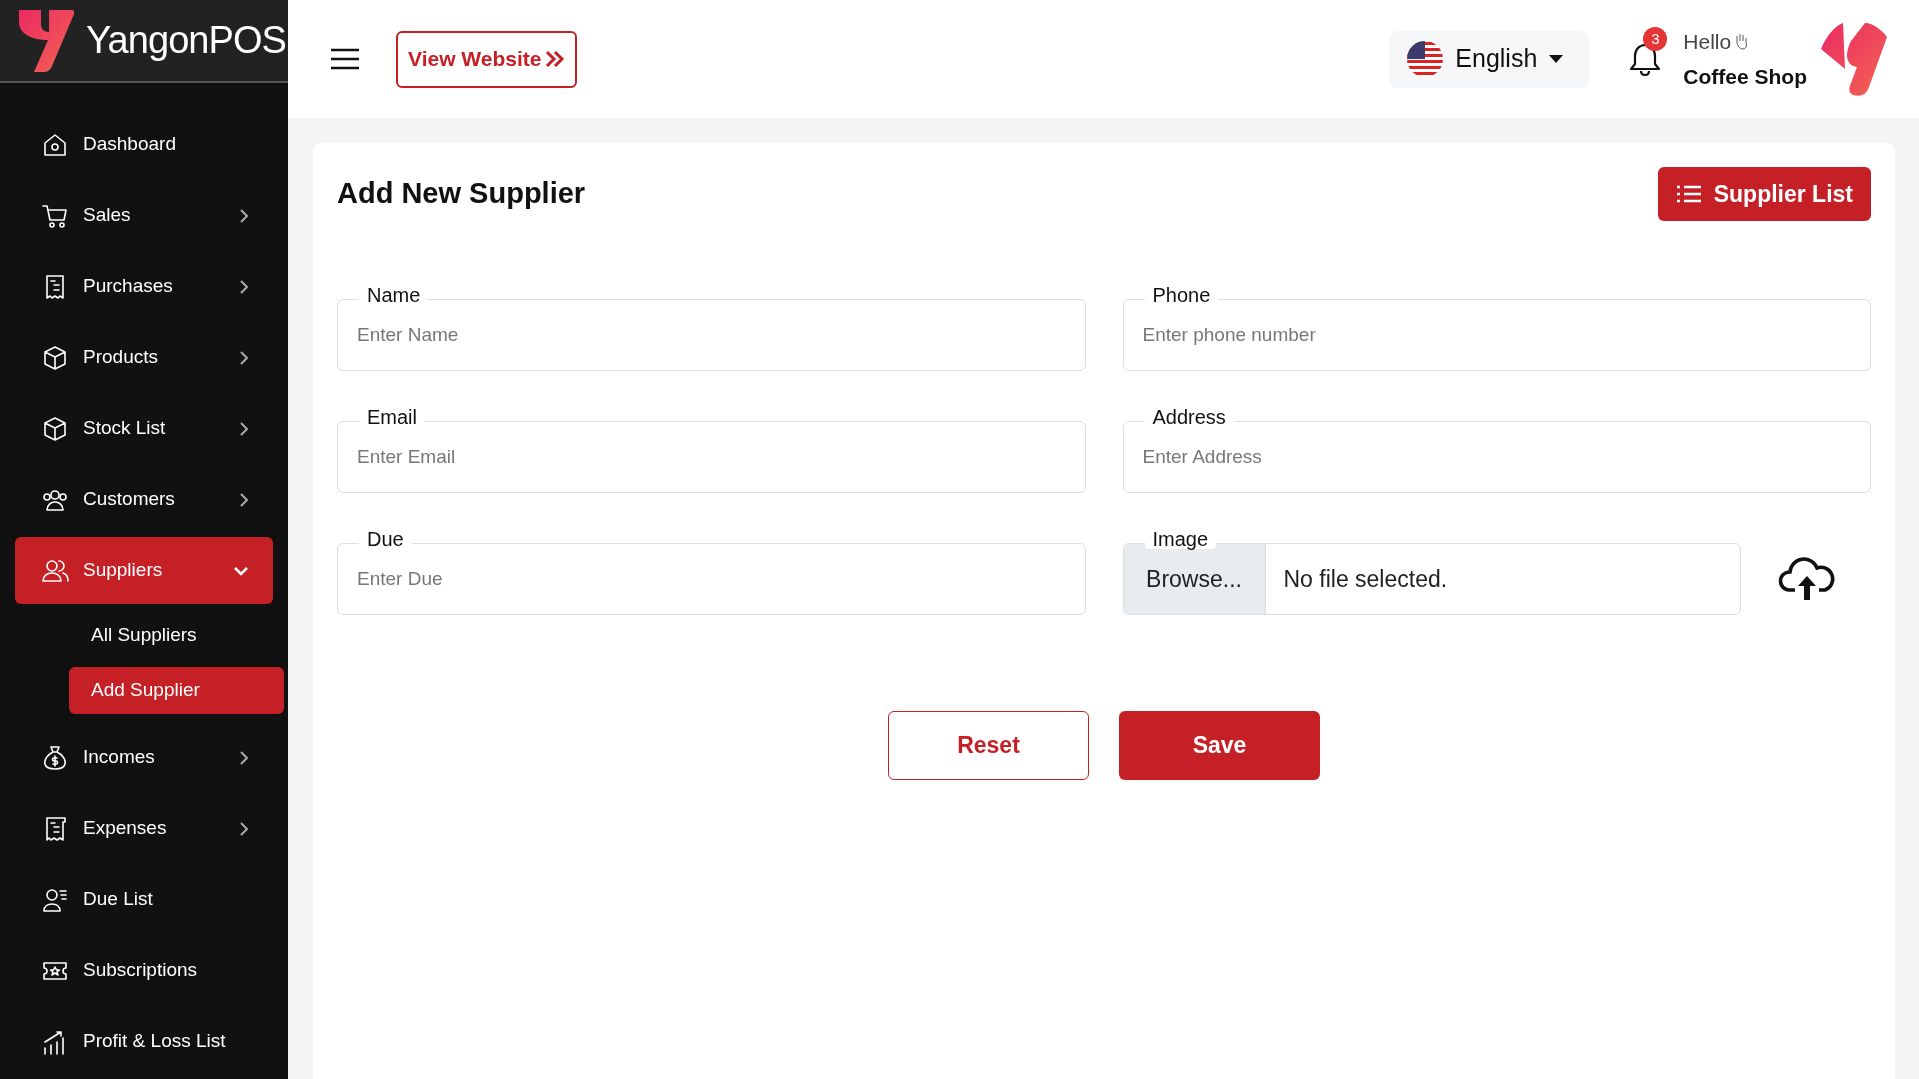 The height and width of the screenshot is (1079, 1919). Describe the element at coordinates (144, 828) in the screenshot. I see `sidebar-item: Expenses` at that location.